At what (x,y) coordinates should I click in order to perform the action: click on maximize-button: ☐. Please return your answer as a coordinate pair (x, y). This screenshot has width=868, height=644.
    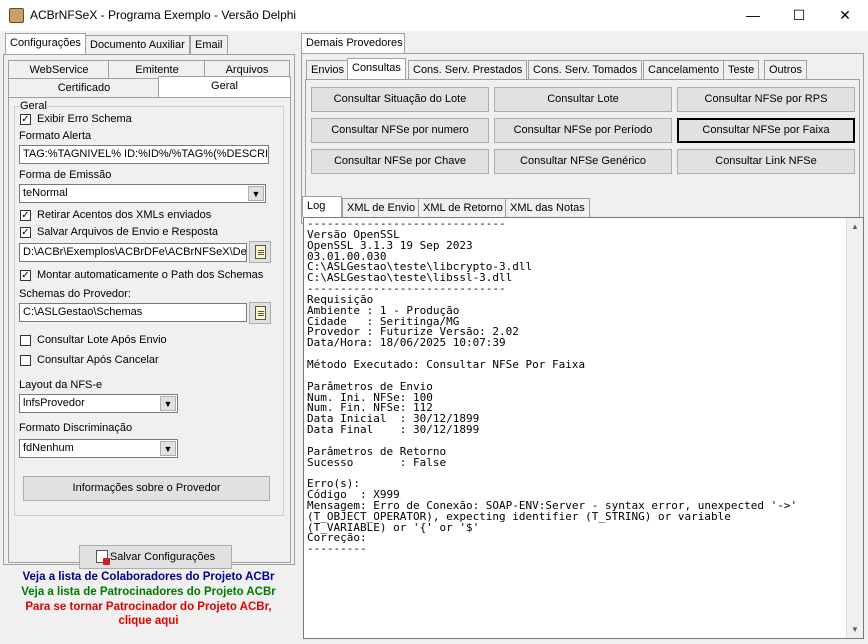
    Looking at the image, I should click on (799, 15).